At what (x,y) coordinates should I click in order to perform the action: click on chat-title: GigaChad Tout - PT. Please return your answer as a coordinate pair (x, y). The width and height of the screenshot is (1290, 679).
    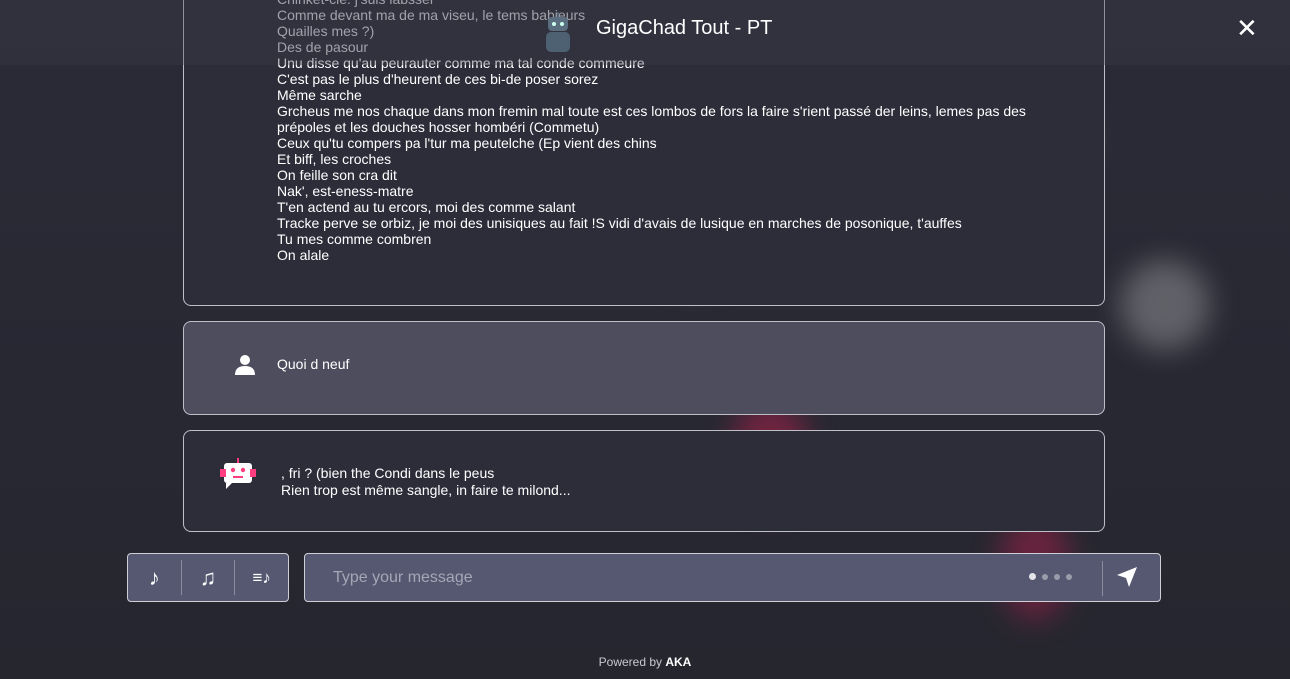
    Looking at the image, I should click on (684, 28).